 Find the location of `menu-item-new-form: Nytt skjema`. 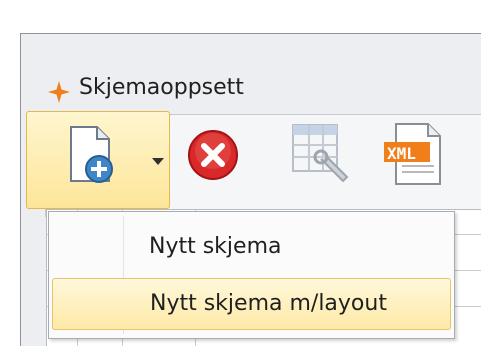

menu-item-new-form: Nytt skjema is located at coordinates (251, 248).